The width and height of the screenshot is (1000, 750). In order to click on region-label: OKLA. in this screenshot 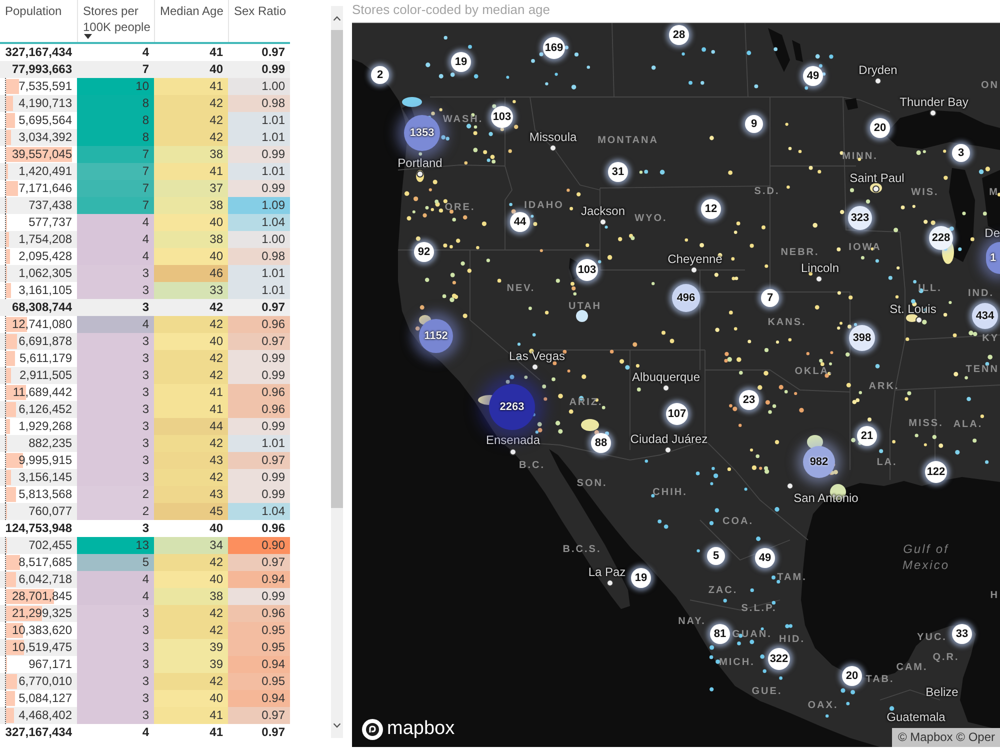, I will do `click(814, 372)`.